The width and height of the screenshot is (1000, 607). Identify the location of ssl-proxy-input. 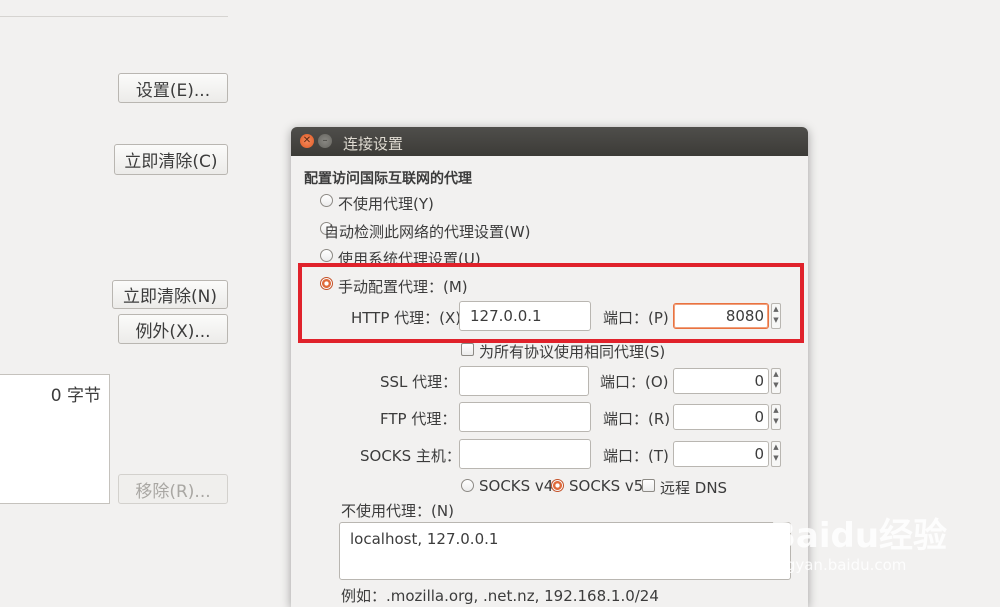
(524, 381).